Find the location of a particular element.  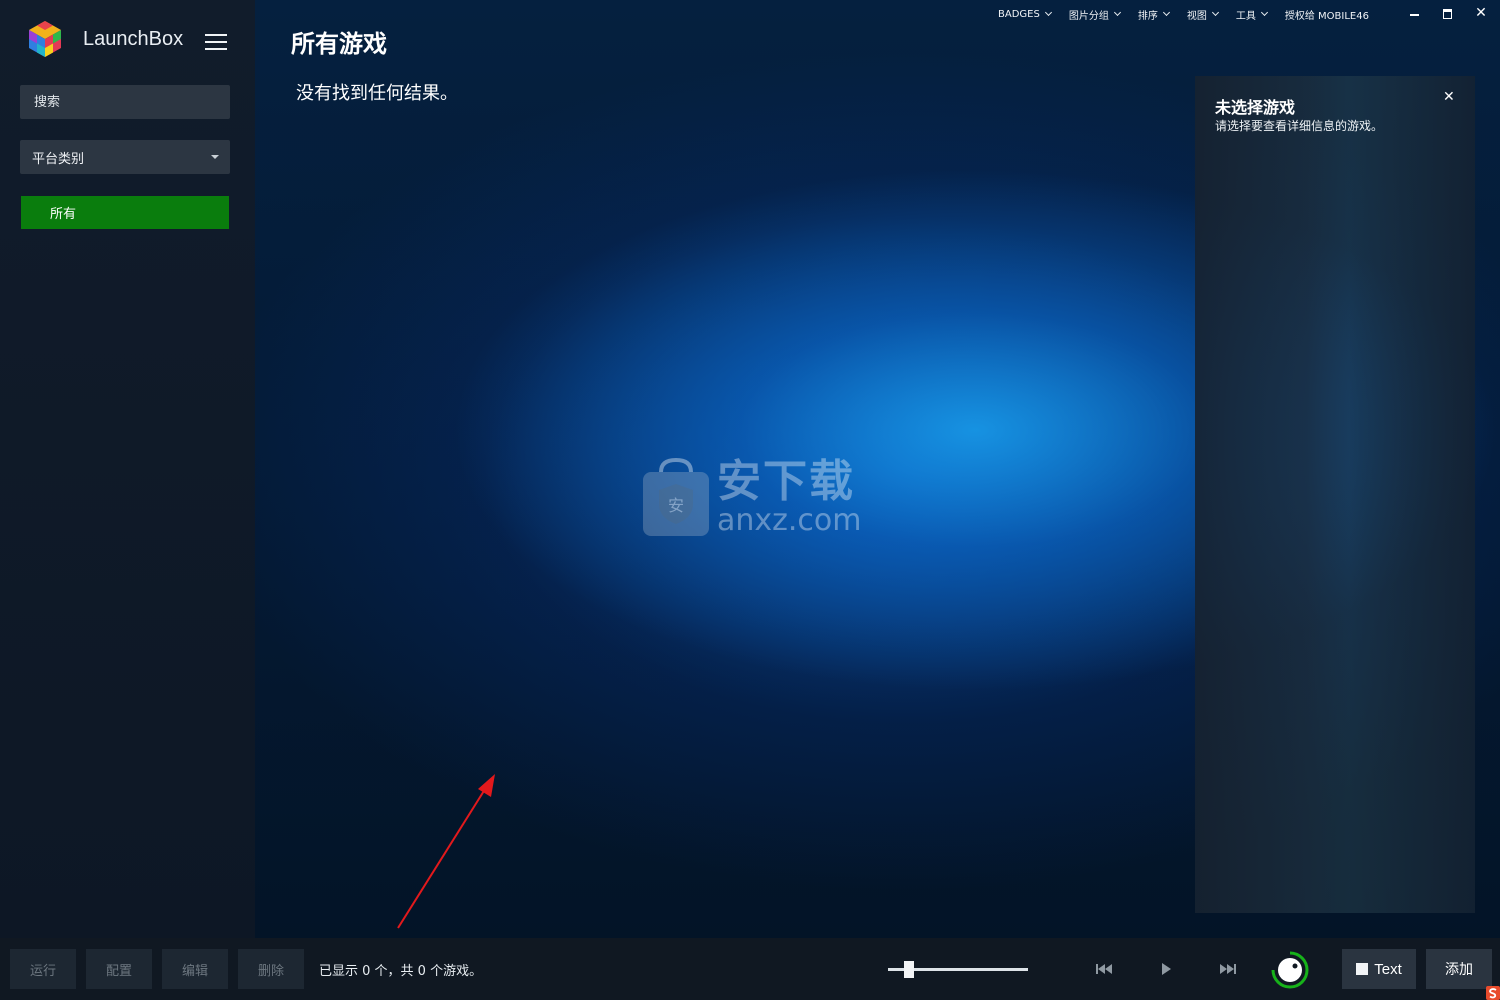

watermark-cn: 安下载 is located at coordinates (786, 481).